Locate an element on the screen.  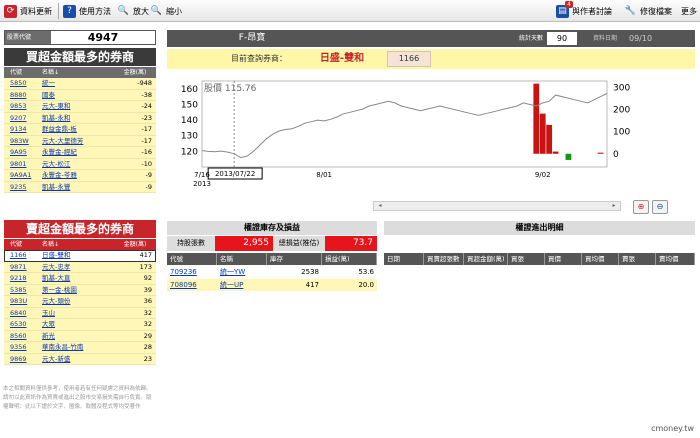
sell-list-header: 代號 名稱↓ 金額(萬) is located at coordinates (80, 244).